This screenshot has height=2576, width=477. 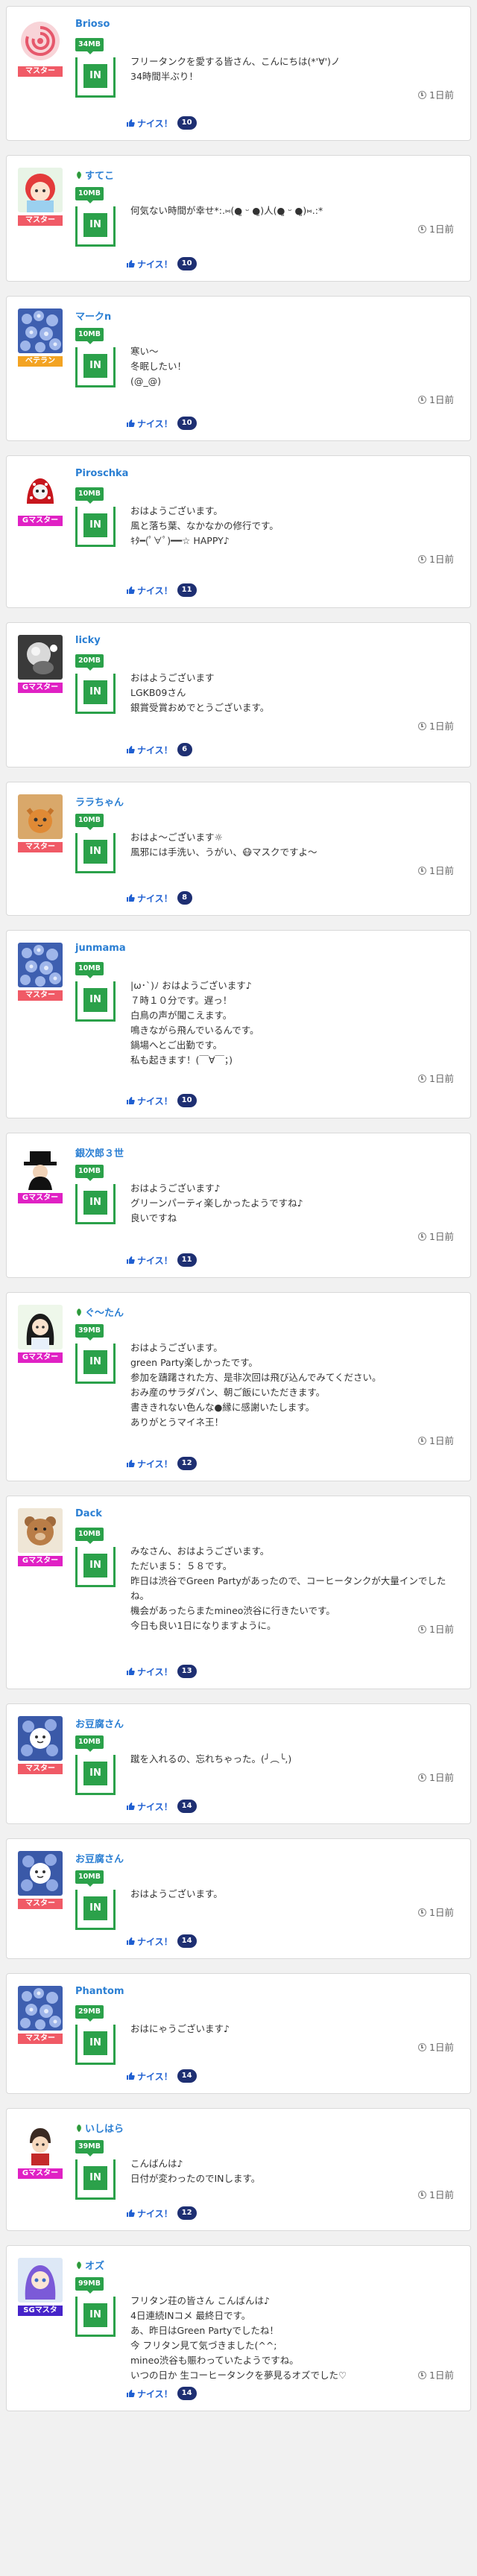 I want to click on like-button: ナイス！ 13, so click(x=161, y=1671).